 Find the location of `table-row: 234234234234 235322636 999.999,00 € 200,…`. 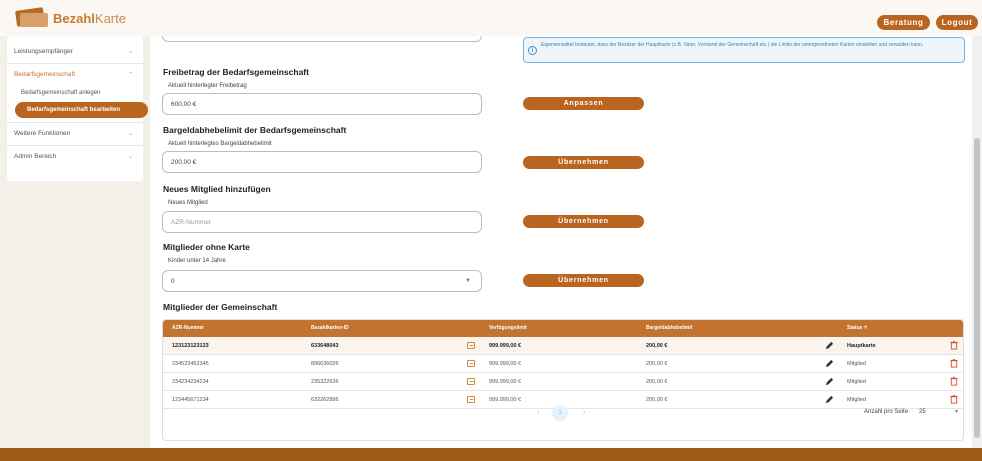

table-row: 234234234234 235322636 999.999,00 € 200,… is located at coordinates (563, 382).